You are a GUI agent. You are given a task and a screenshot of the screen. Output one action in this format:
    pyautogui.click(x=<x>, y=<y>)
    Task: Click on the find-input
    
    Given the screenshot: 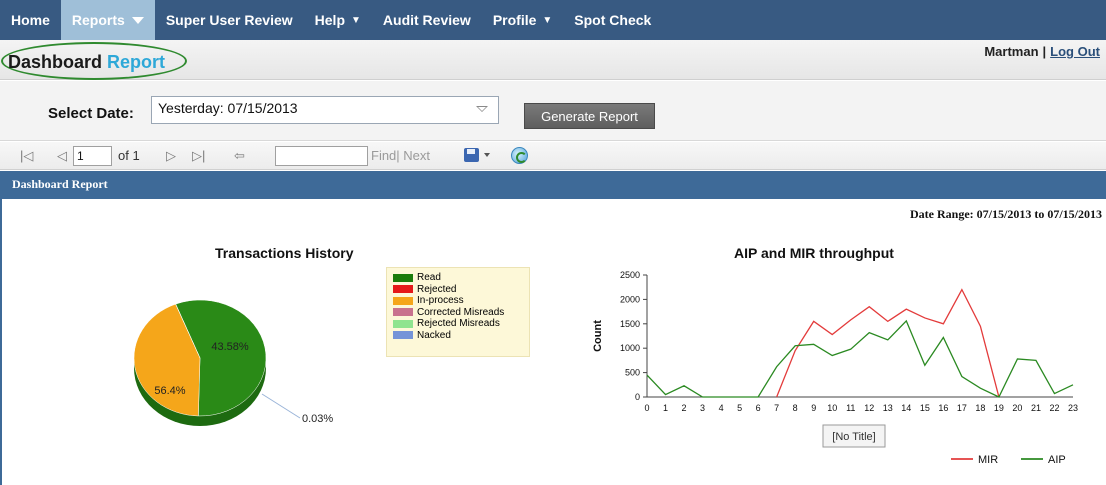 What is the action you would take?
    pyautogui.click(x=321, y=156)
    